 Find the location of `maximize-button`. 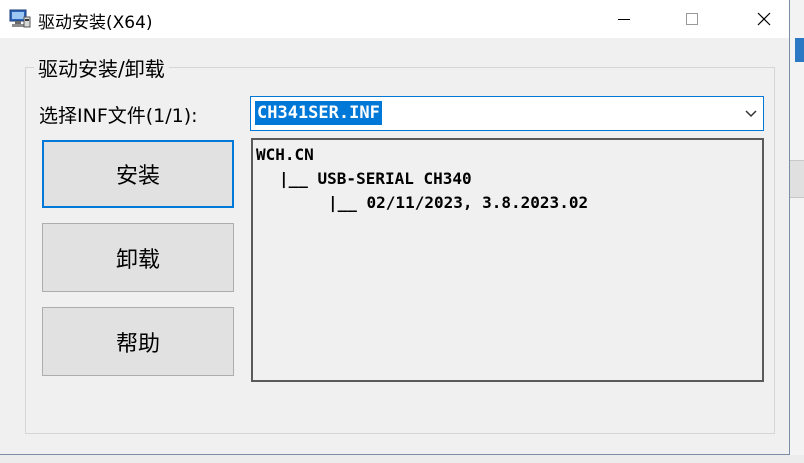

maximize-button is located at coordinates (692, 19).